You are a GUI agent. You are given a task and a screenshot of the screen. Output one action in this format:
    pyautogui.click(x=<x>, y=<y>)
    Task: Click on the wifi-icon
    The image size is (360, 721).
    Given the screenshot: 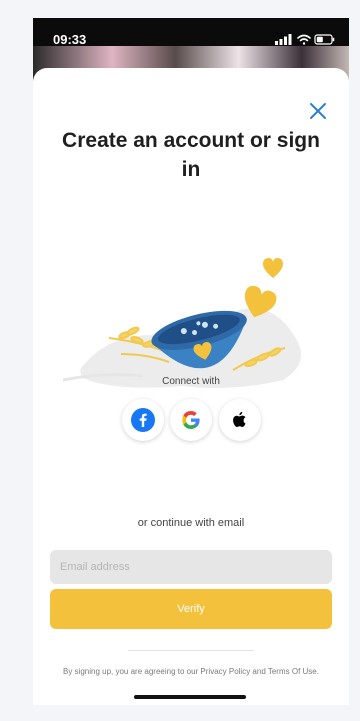 What is the action you would take?
    pyautogui.click(x=304, y=39)
    